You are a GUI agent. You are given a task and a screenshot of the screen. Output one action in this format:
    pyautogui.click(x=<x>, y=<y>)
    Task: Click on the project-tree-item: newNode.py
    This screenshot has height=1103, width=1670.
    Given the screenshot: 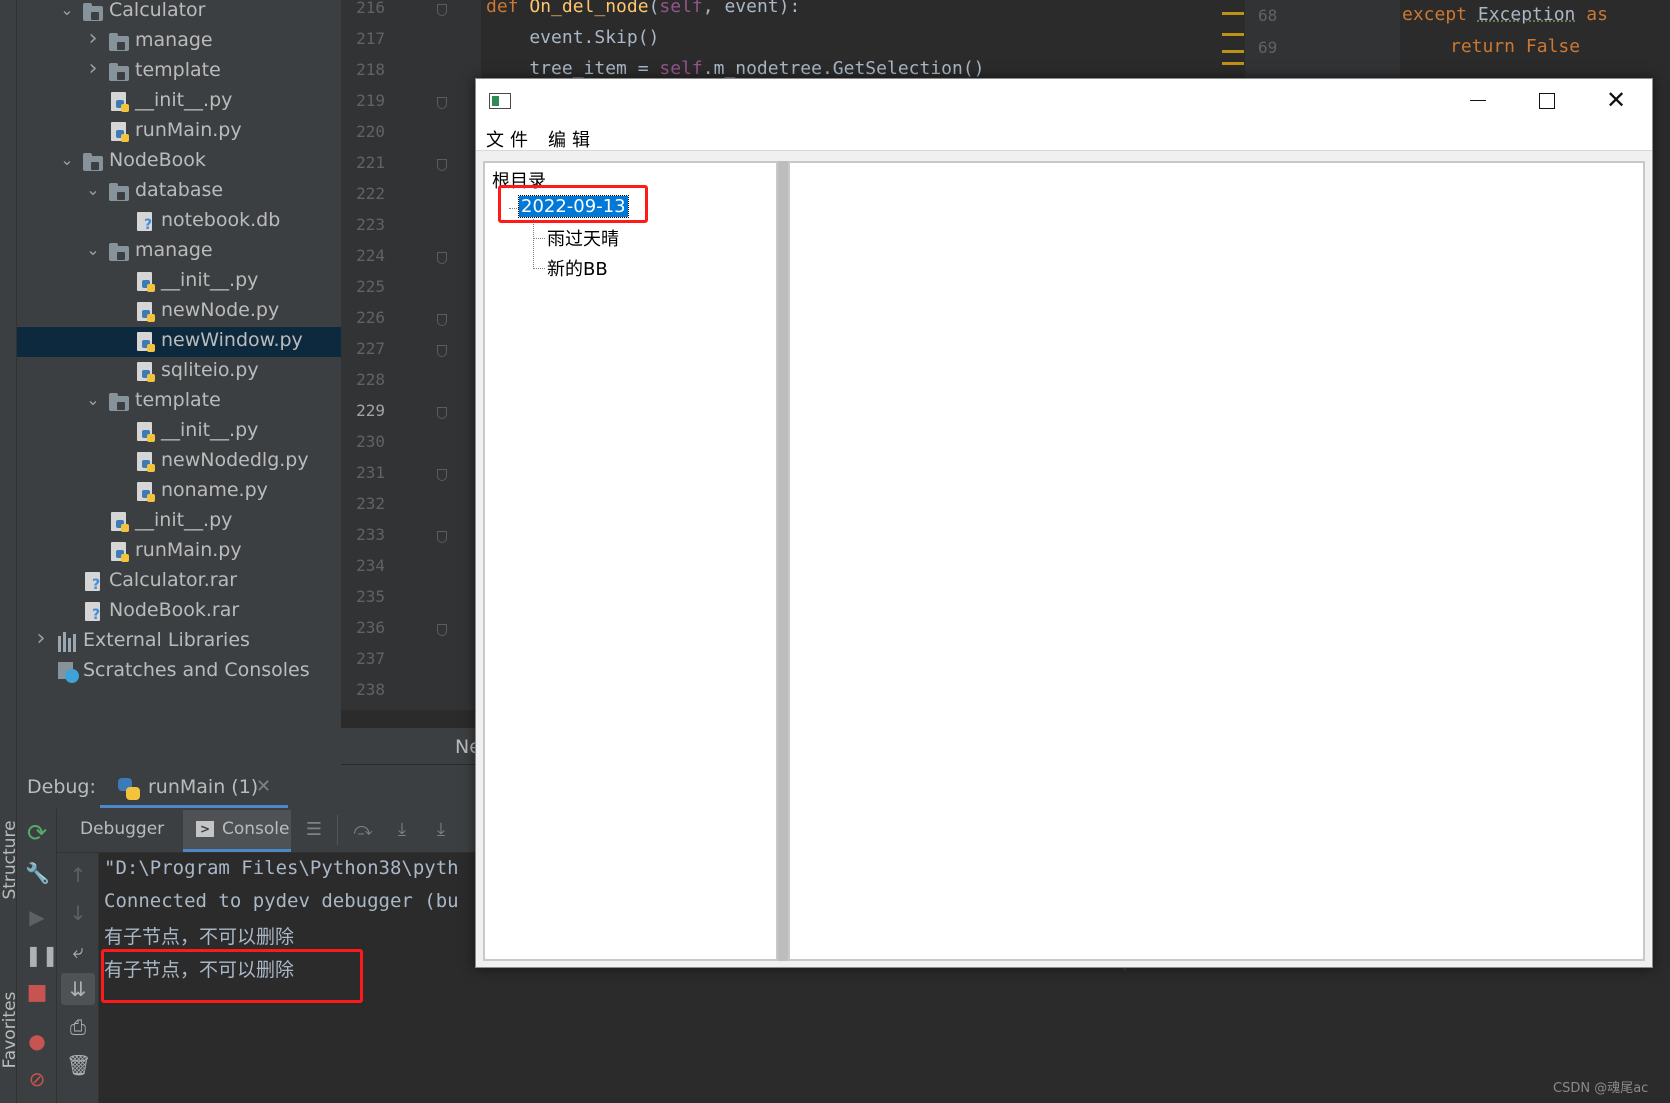 What is the action you would take?
    pyautogui.click(x=179, y=312)
    